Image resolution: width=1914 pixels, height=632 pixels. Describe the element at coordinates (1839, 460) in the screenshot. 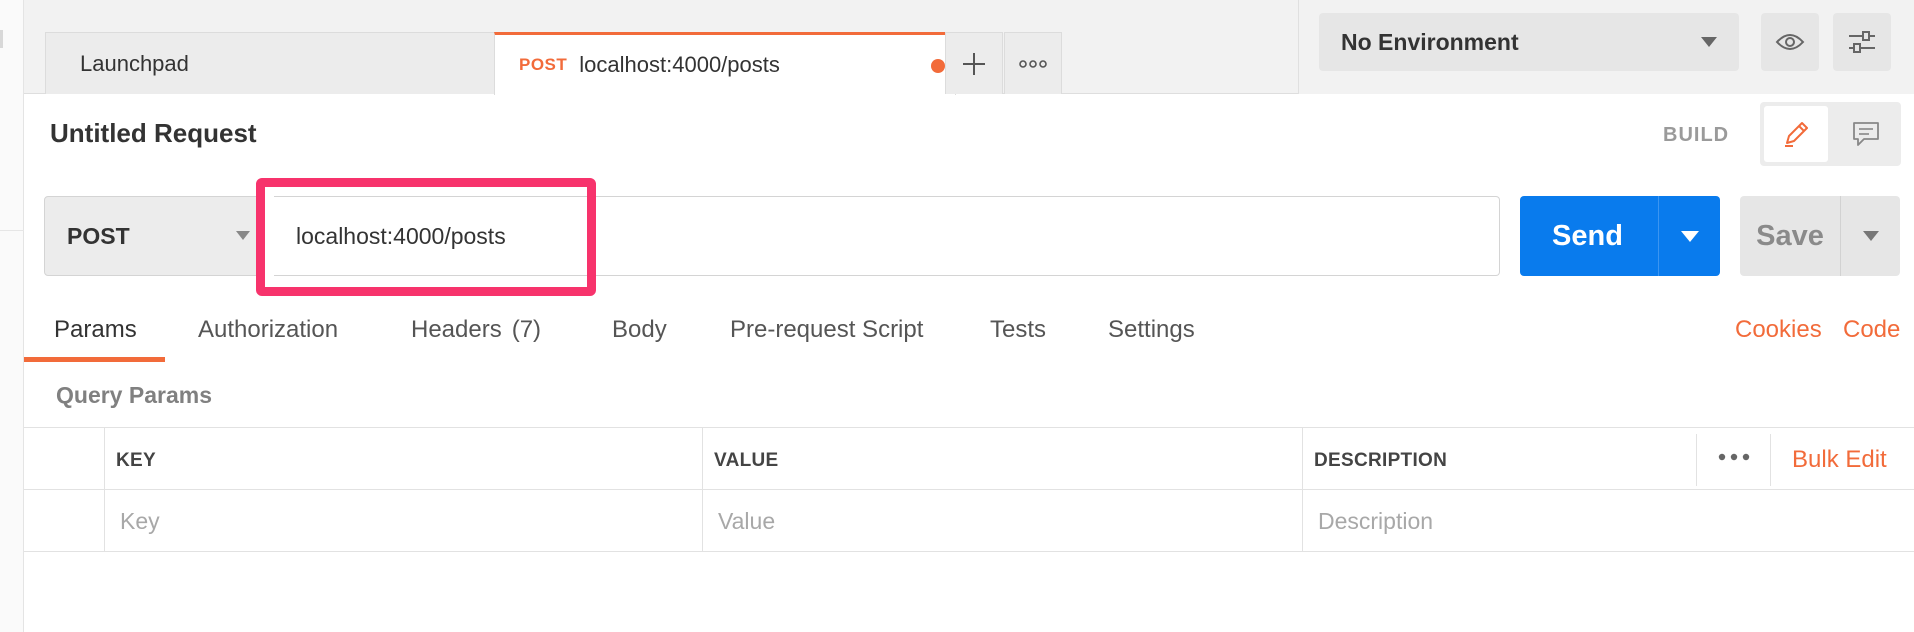

I see `bulk-edit-link: Bulk Edit` at that location.